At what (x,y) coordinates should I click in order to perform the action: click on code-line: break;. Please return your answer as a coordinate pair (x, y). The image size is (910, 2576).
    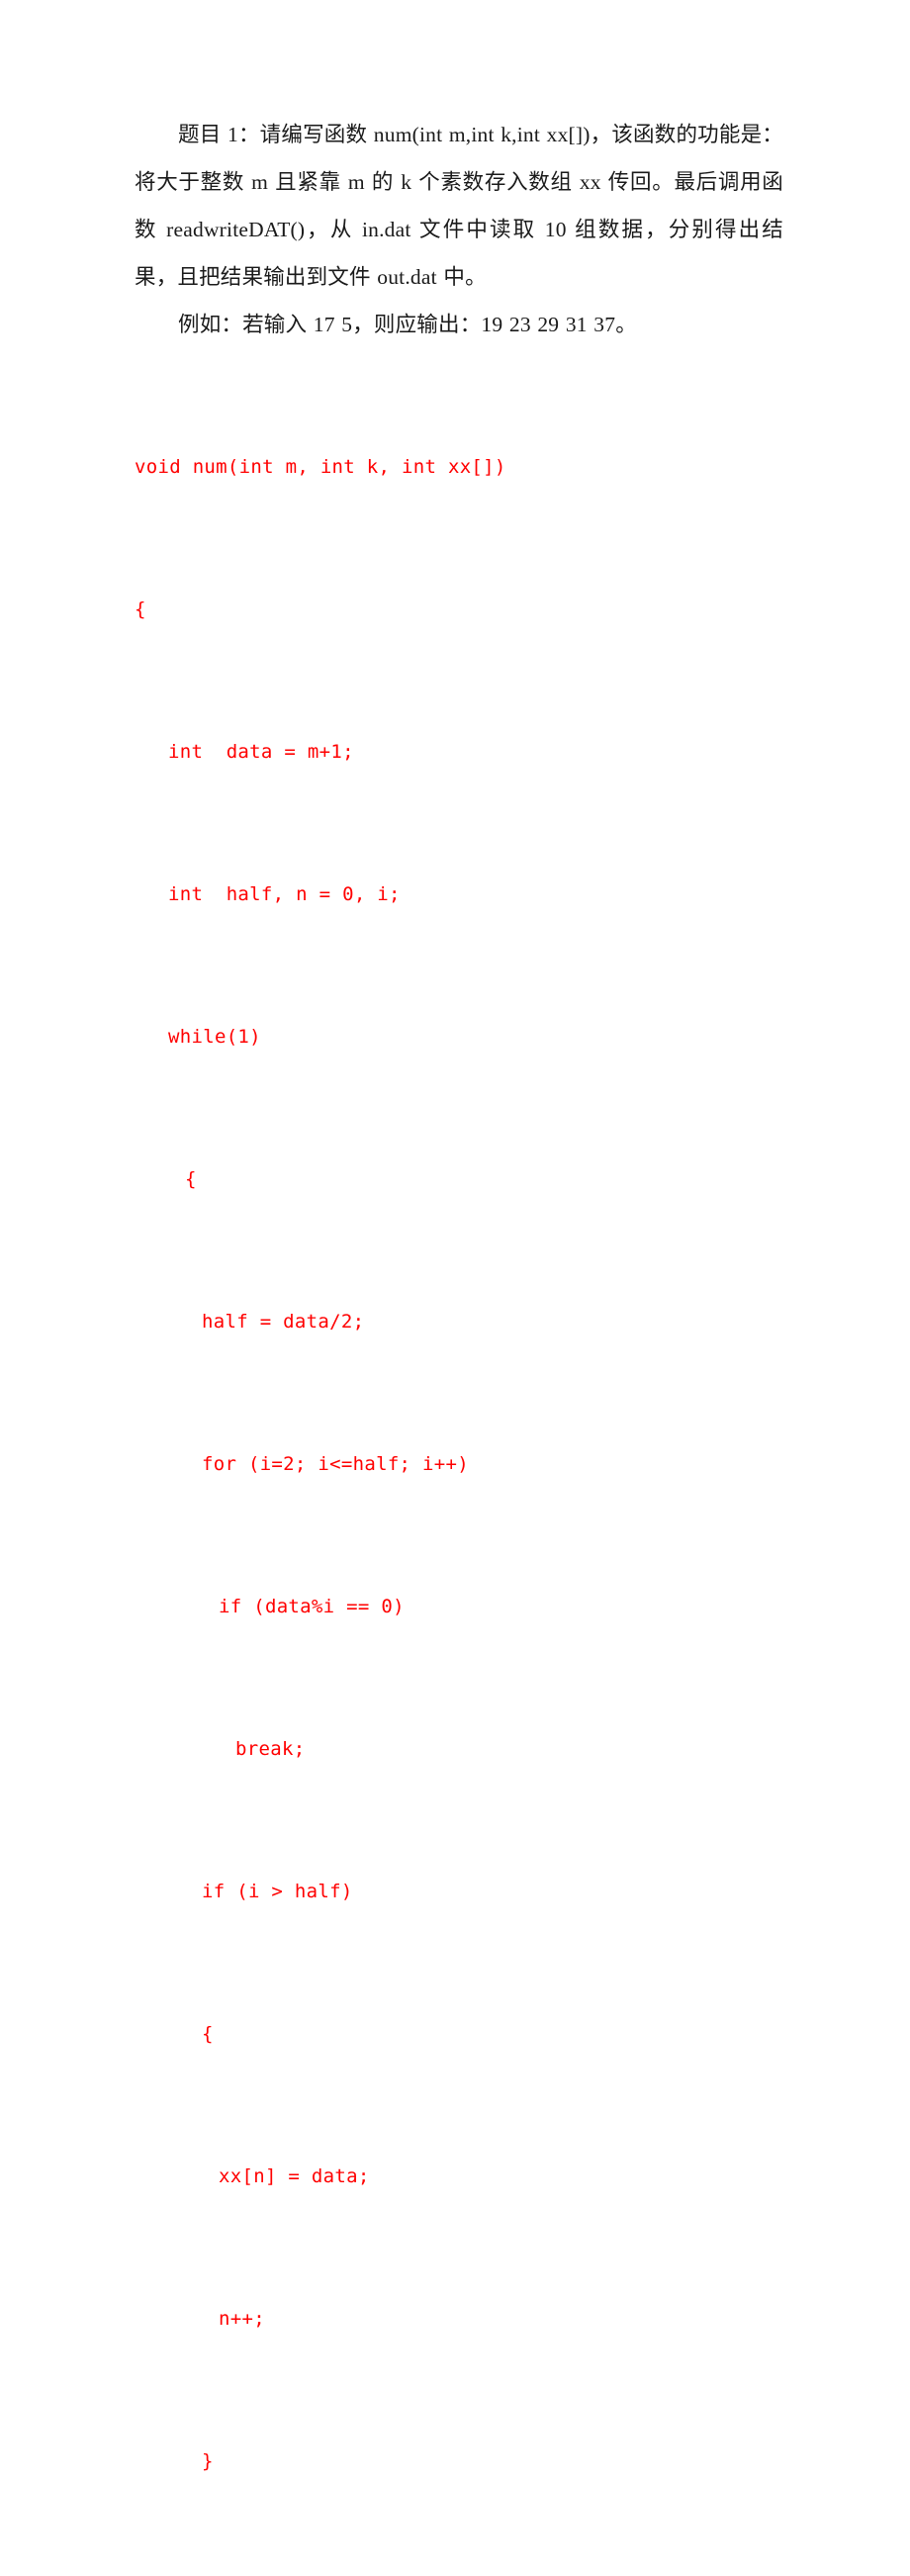
    Looking at the image, I should click on (270, 1749).